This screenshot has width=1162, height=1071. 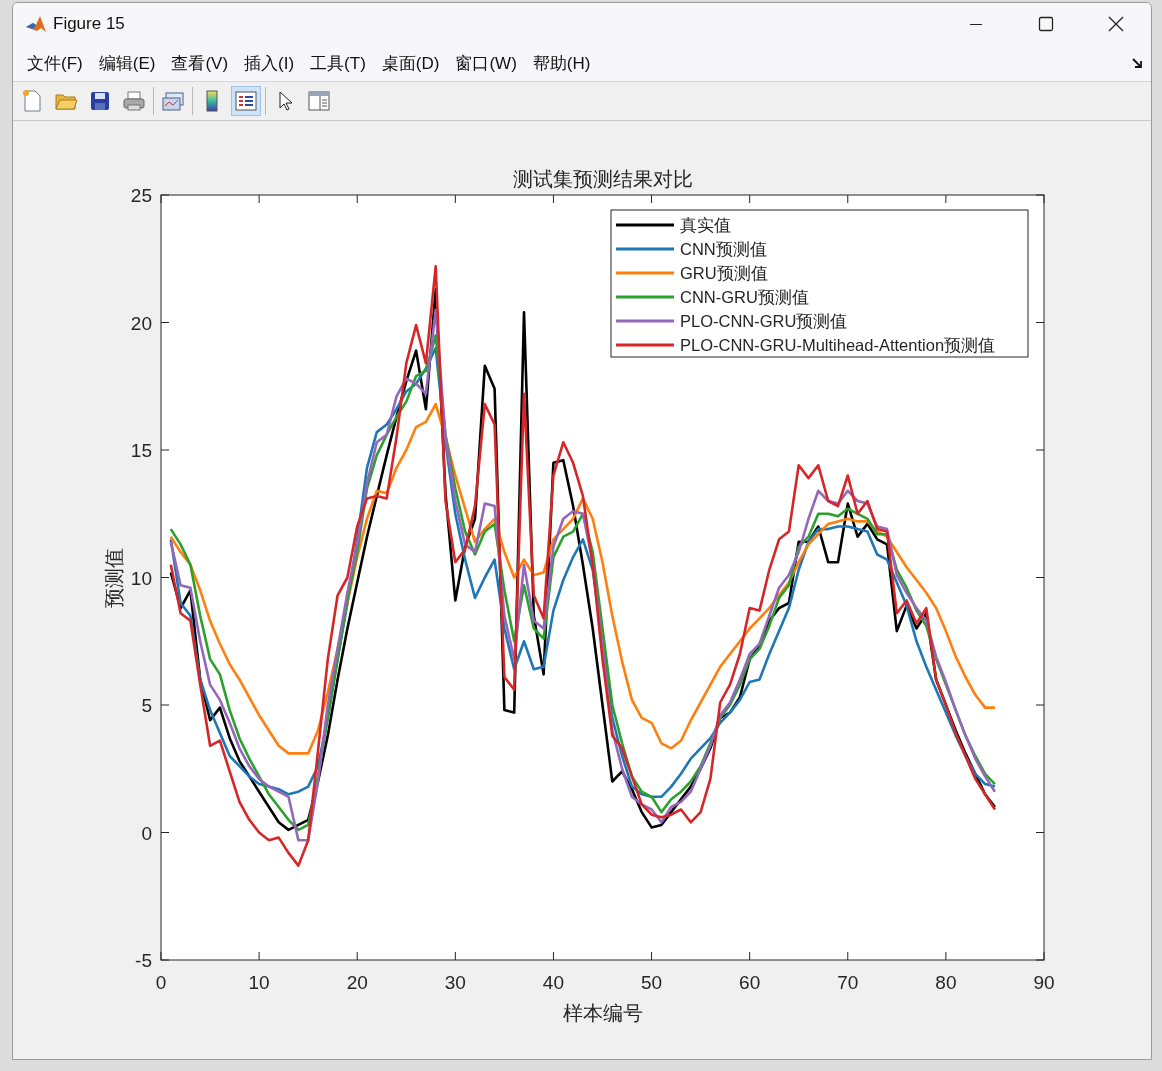 What do you see at coordinates (146, 705) in the screenshot?
I see `tick-label: 5` at bounding box center [146, 705].